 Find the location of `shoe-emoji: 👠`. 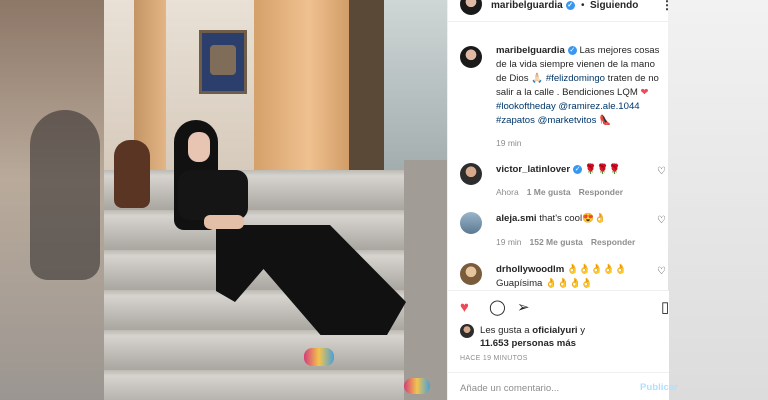

shoe-emoji: 👠 is located at coordinates (605, 120).